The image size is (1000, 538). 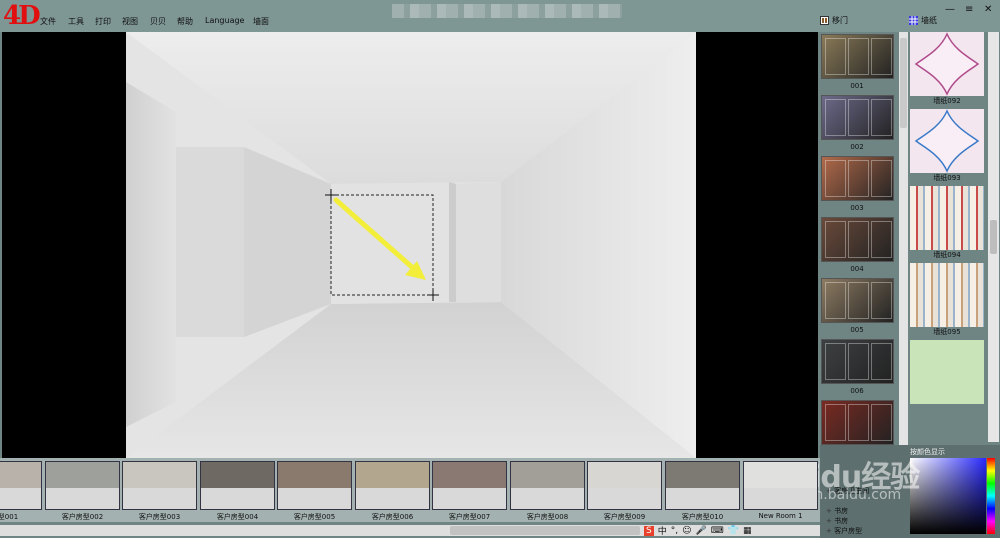 What do you see at coordinates (857, 269) in the screenshot?
I see `door-label: 004` at bounding box center [857, 269].